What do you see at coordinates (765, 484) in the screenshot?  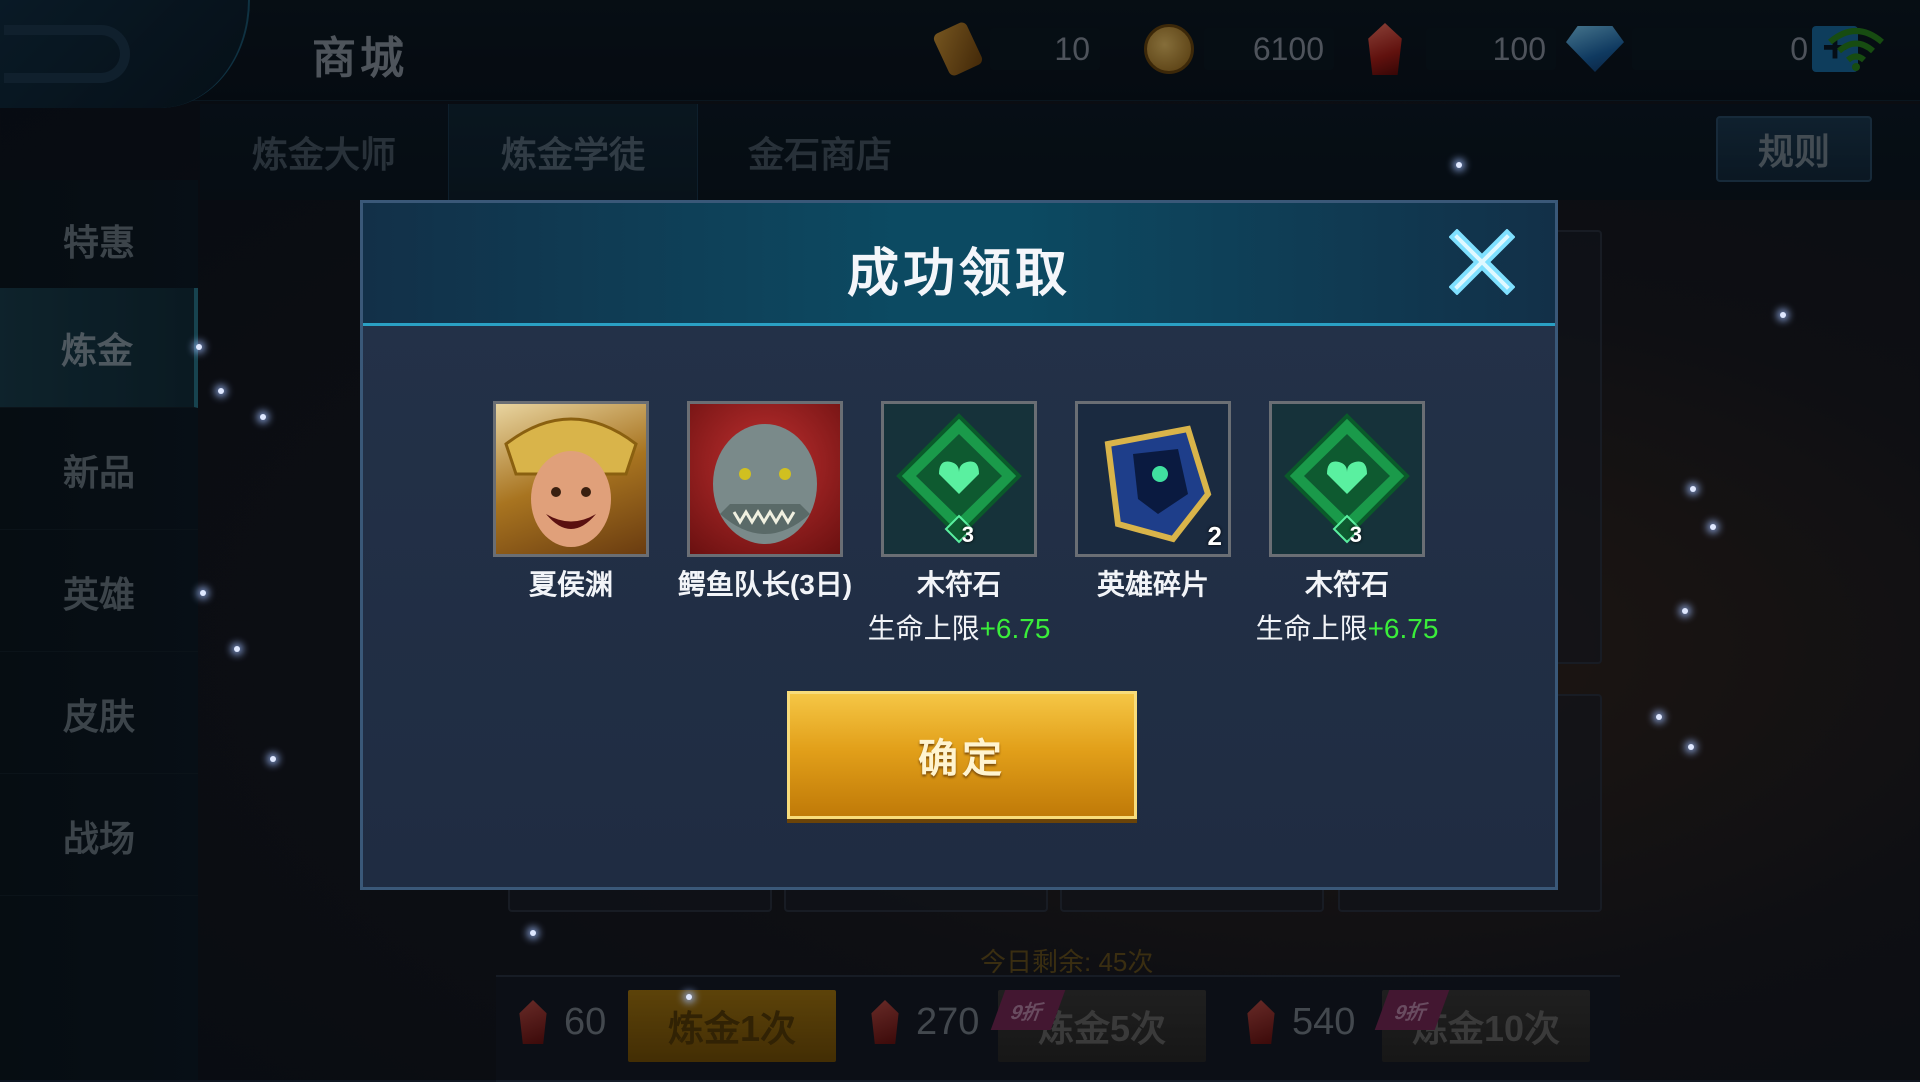 I see `crocodile-captain-portrait-icon` at bounding box center [765, 484].